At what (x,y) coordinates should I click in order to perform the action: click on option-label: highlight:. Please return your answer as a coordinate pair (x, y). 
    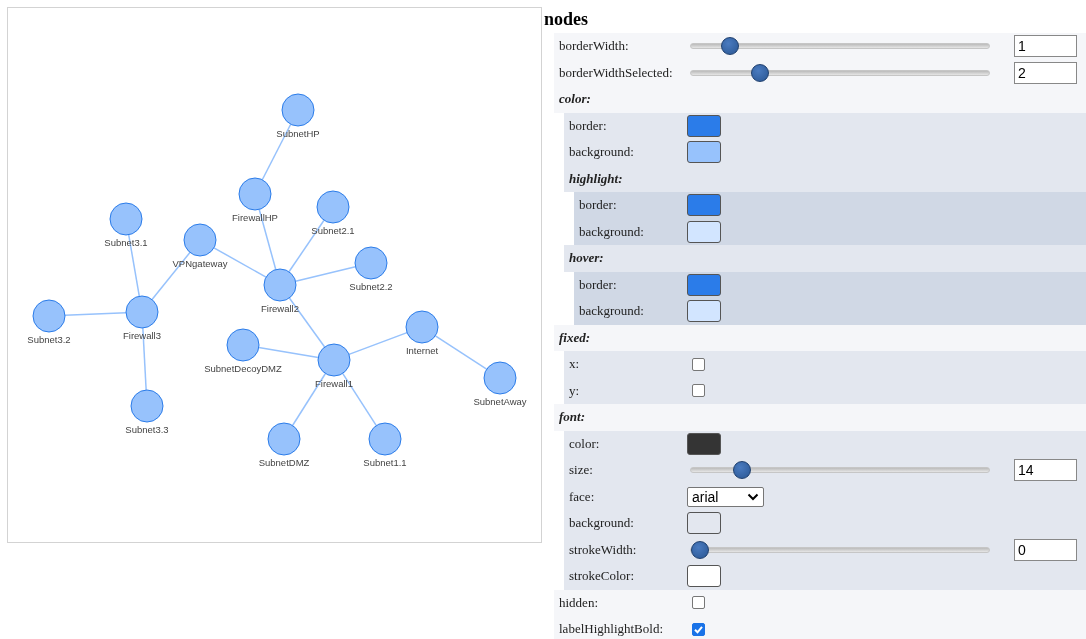
    Looking at the image, I should click on (596, 178).